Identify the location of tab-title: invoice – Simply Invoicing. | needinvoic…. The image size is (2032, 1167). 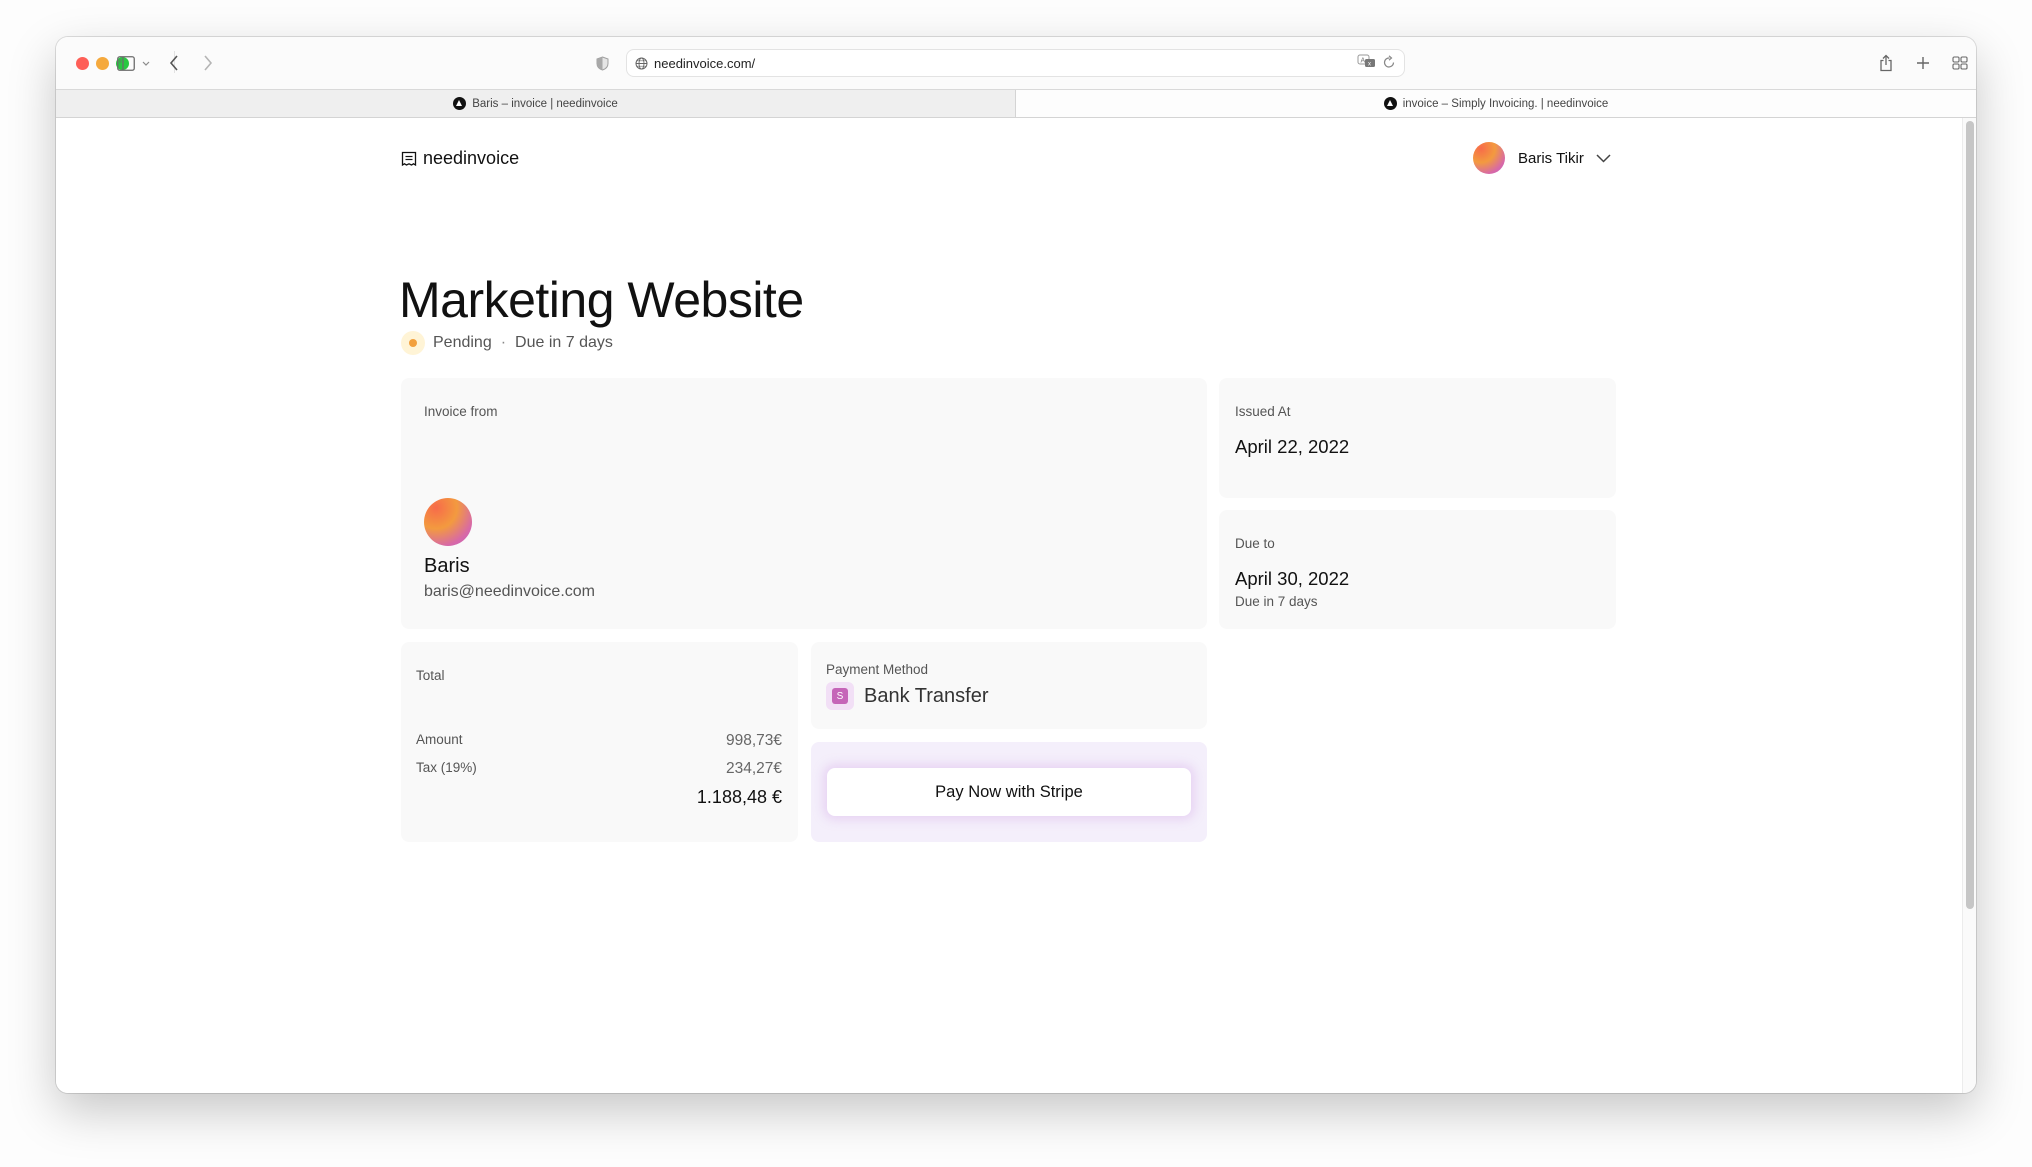
(1505, 103).